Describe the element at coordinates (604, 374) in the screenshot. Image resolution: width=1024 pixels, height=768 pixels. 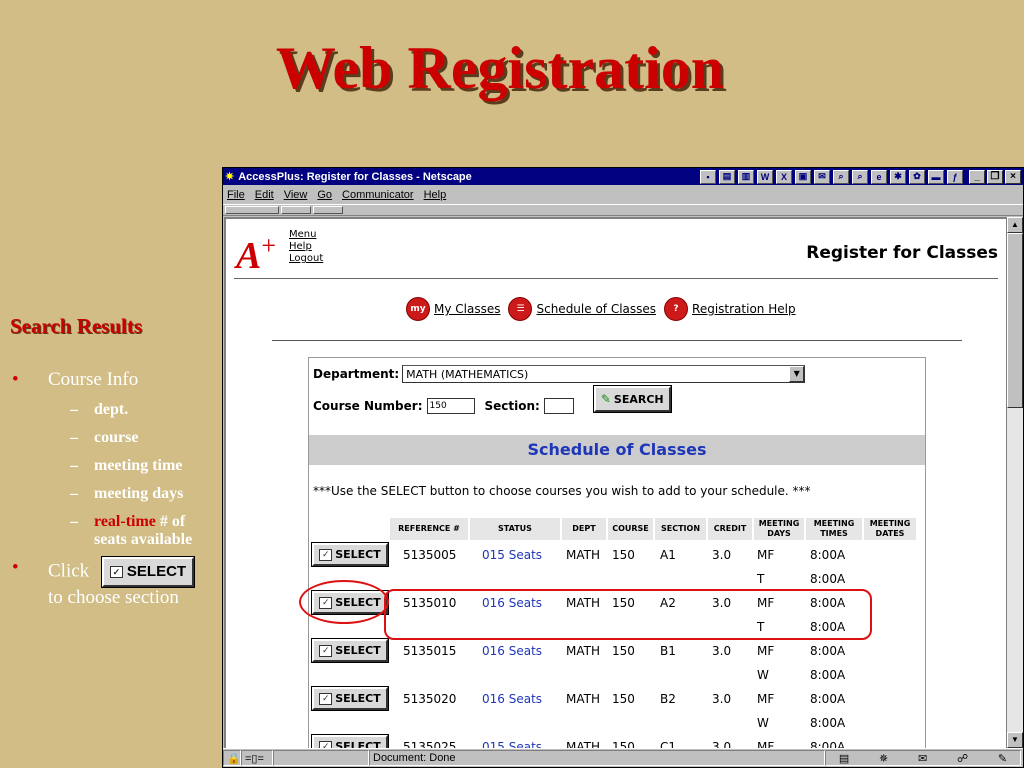
I see `department-select: MATH (MATHEMATICS) ▼` at that location.